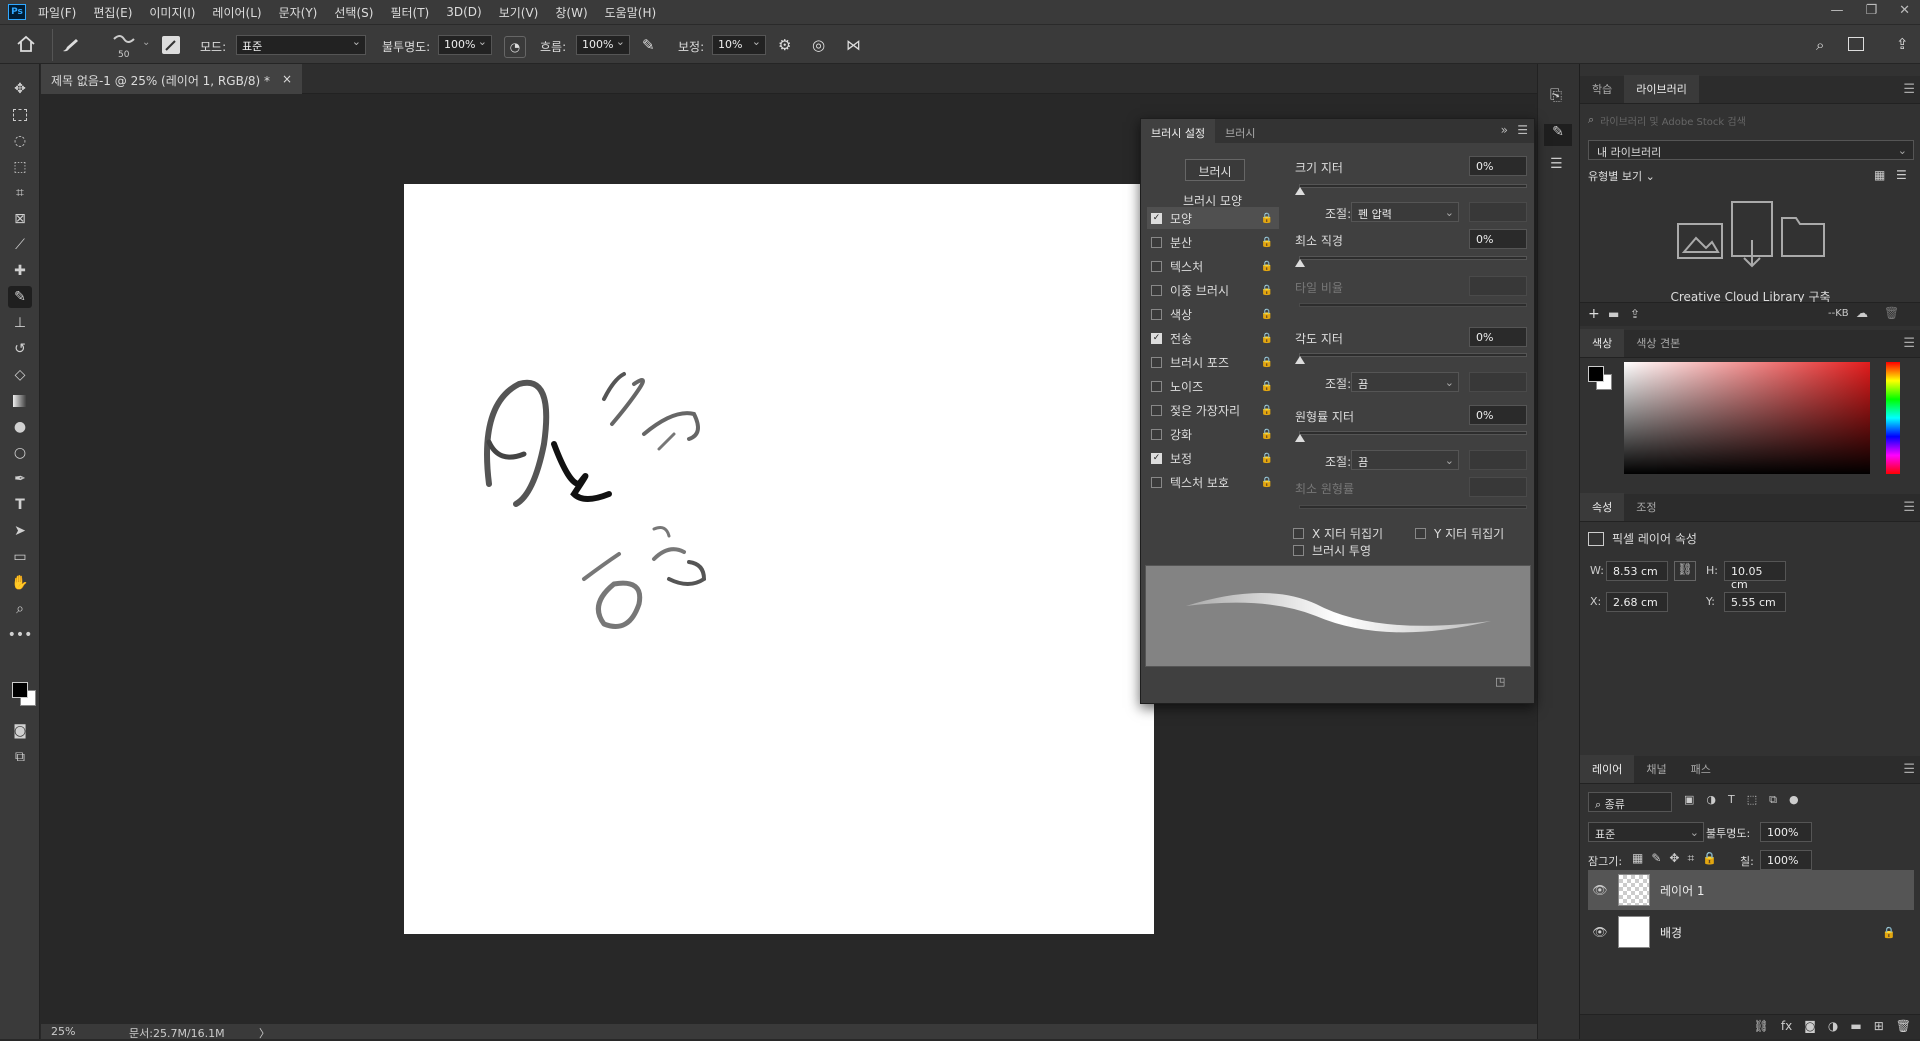 The image size is (1920, 1041). What do you see at coordinates (20, 323) in the screenshot?
I see `stamp-tool-icon: ⊥` at bounding box center [20, 323].